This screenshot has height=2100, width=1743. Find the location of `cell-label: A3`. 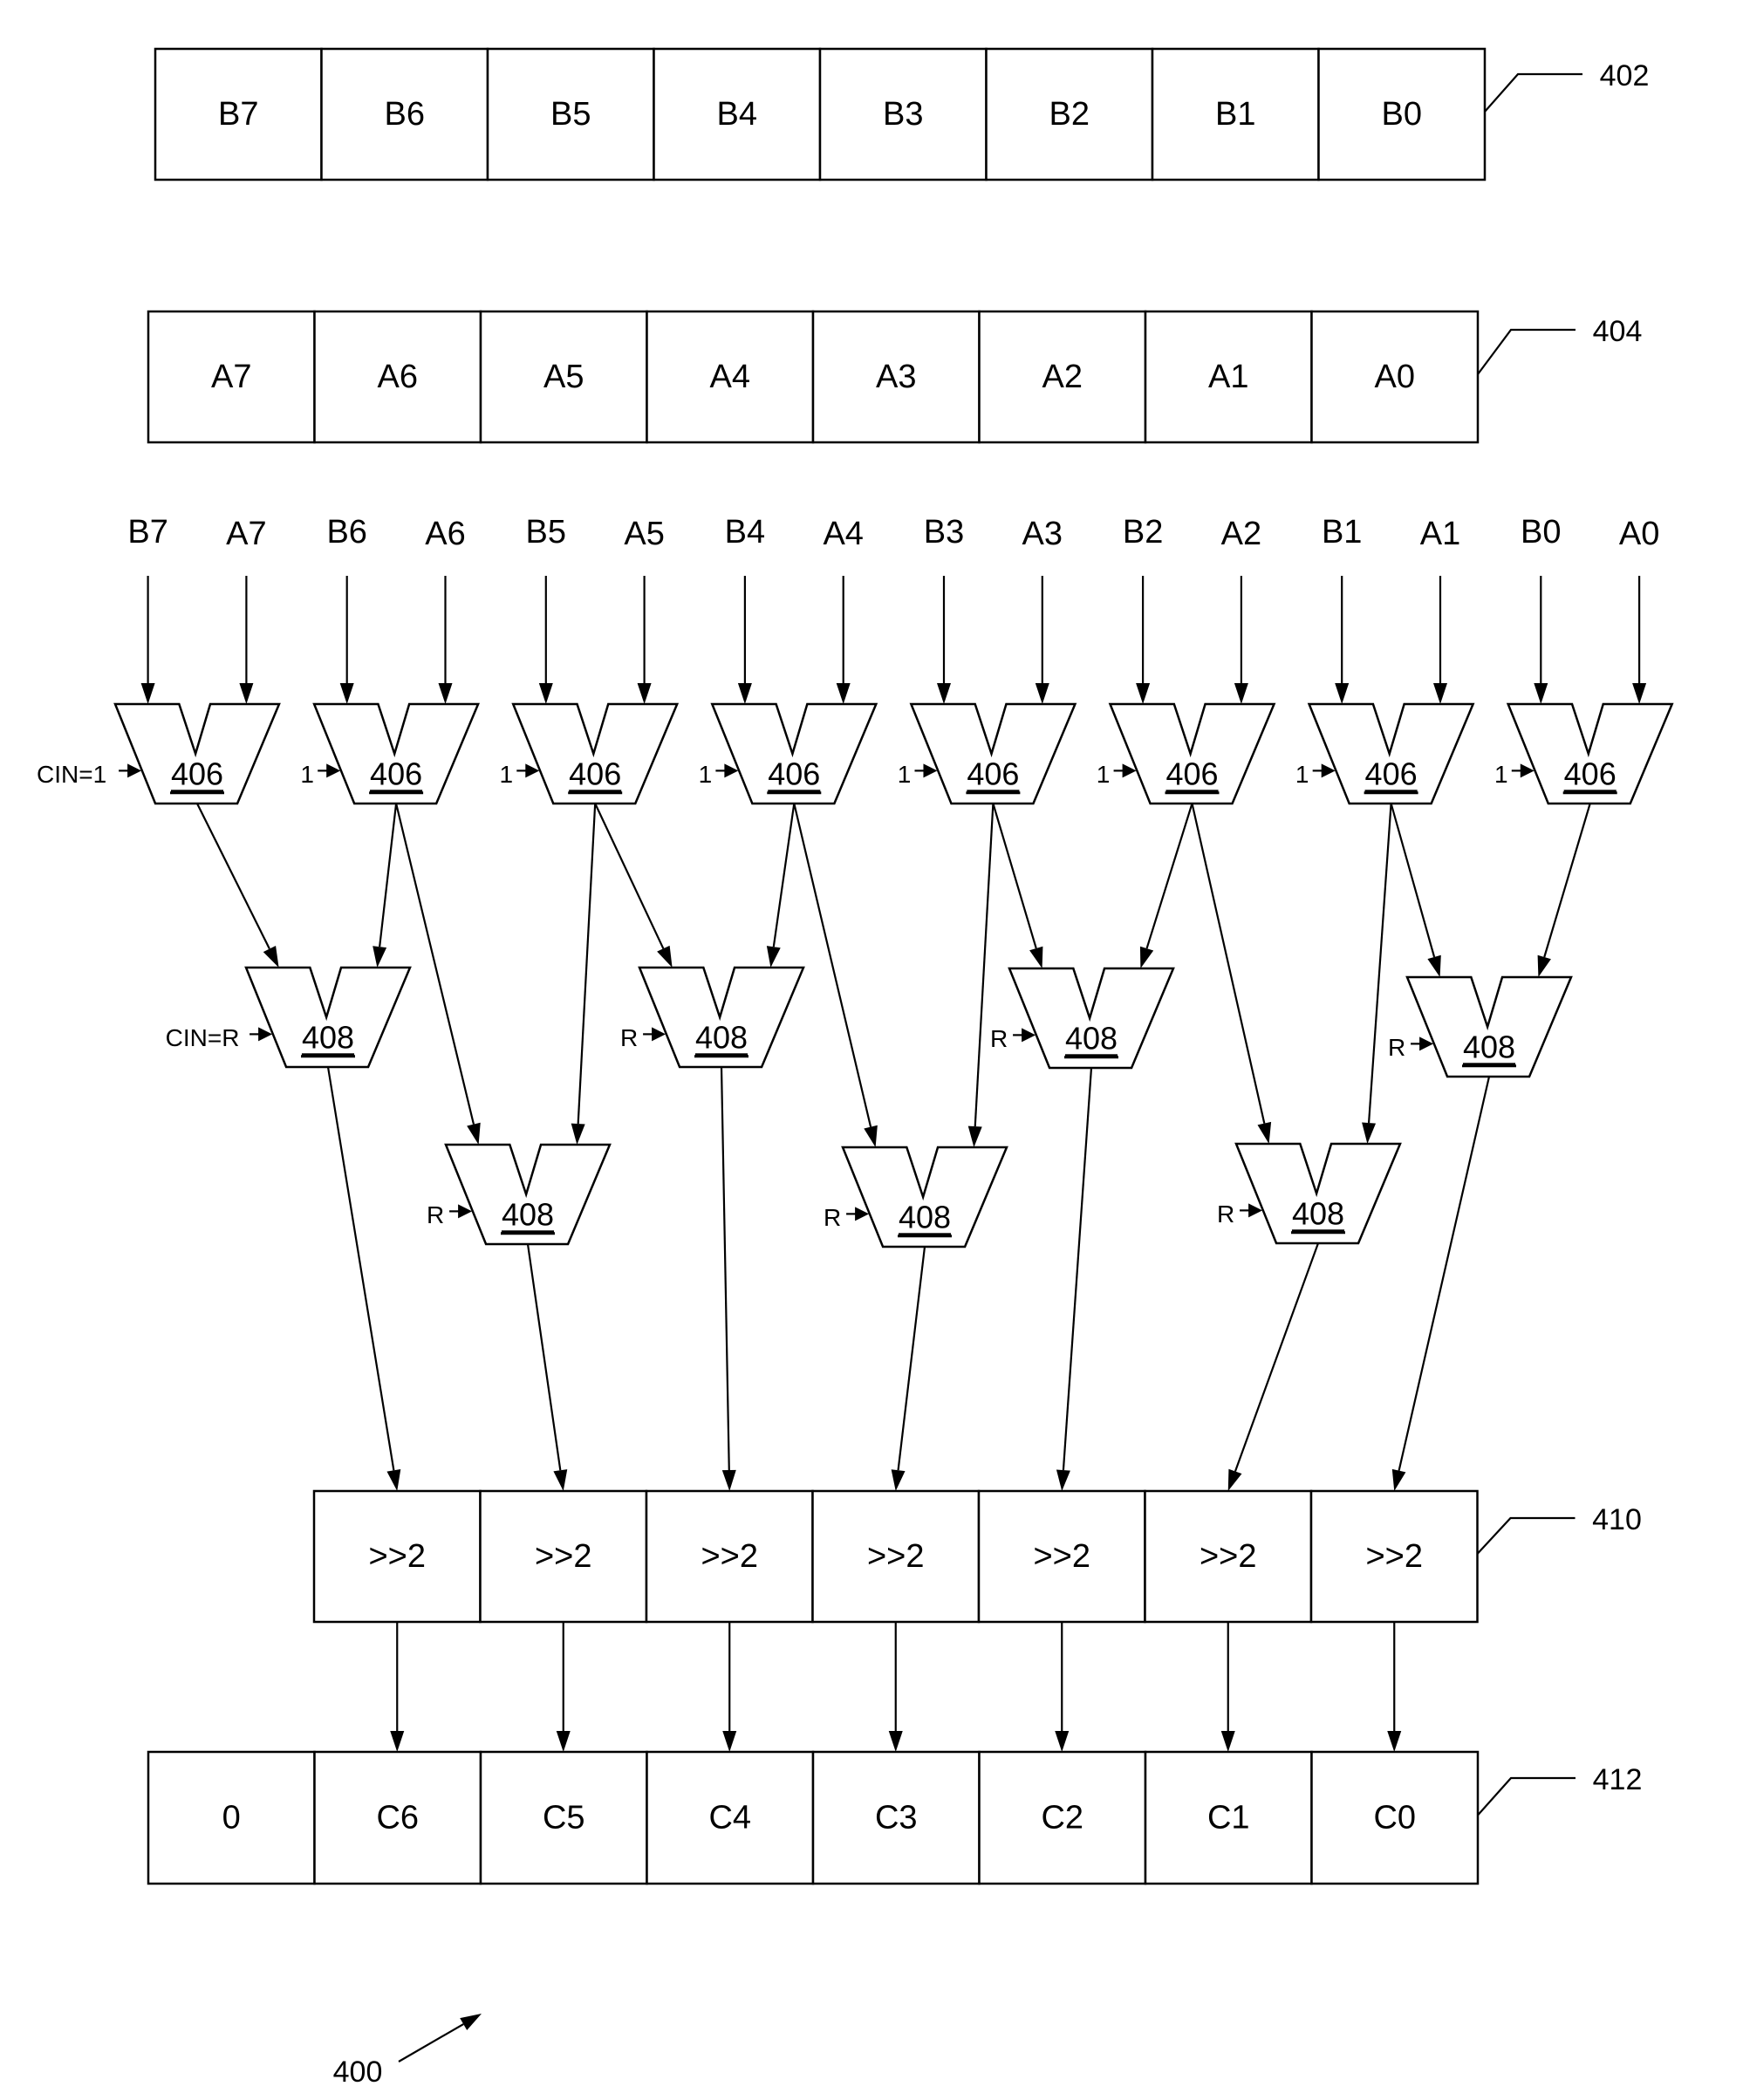

cell-label: A3 is located at coordinates (896, 377).